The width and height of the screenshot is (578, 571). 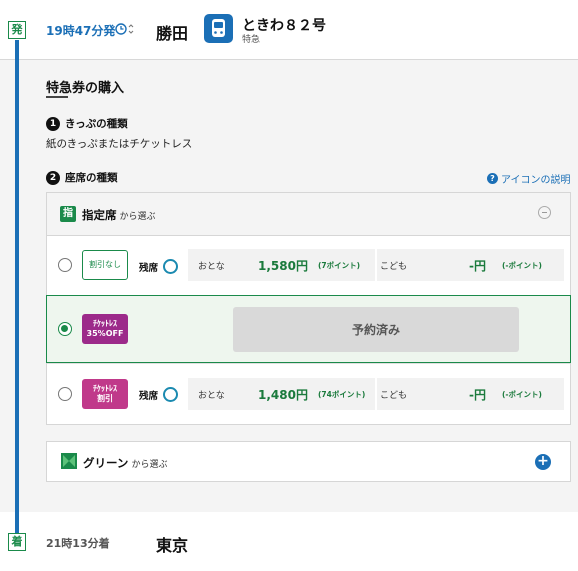 What do you see at coordinates (543, 462) in the screenshot?
I see `expand-plus-icon: +` at bounding box center [543, 462].